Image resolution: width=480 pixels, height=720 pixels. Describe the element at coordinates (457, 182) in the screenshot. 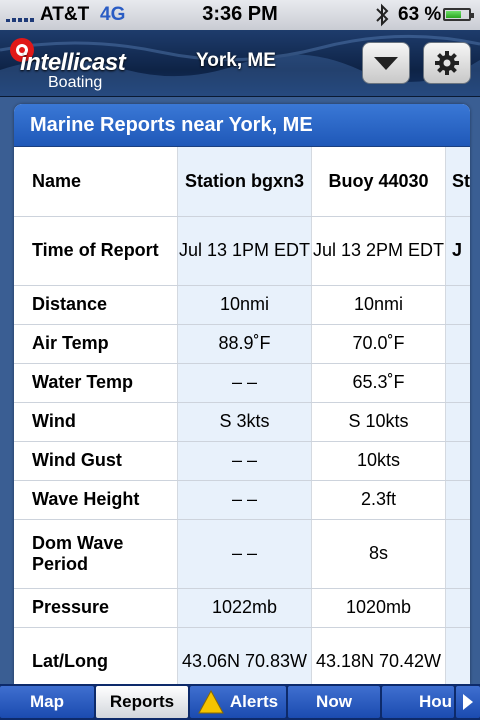

I see `column-header-partial: St` at that location.